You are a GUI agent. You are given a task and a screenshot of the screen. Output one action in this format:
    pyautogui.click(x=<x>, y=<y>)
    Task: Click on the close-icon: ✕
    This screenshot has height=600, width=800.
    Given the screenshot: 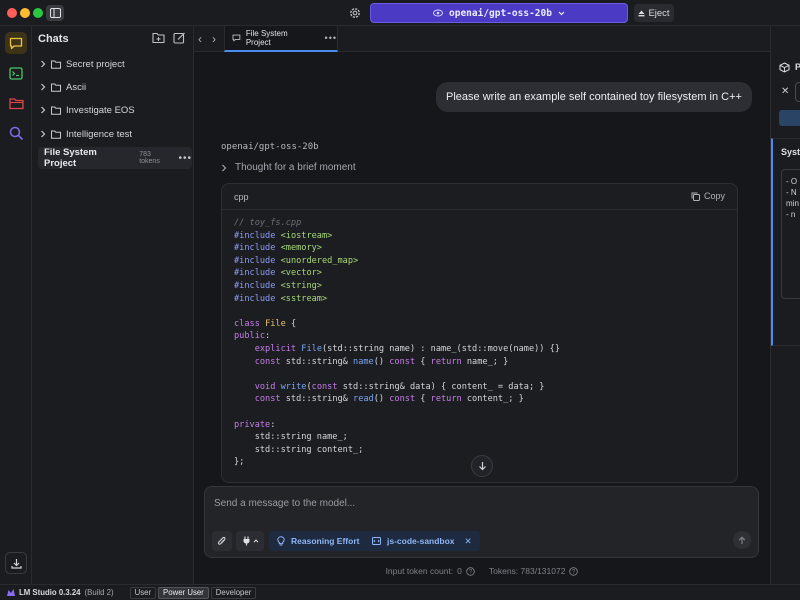 What is the action you would take?
    pyautogui.click(x=785, y=91)
    